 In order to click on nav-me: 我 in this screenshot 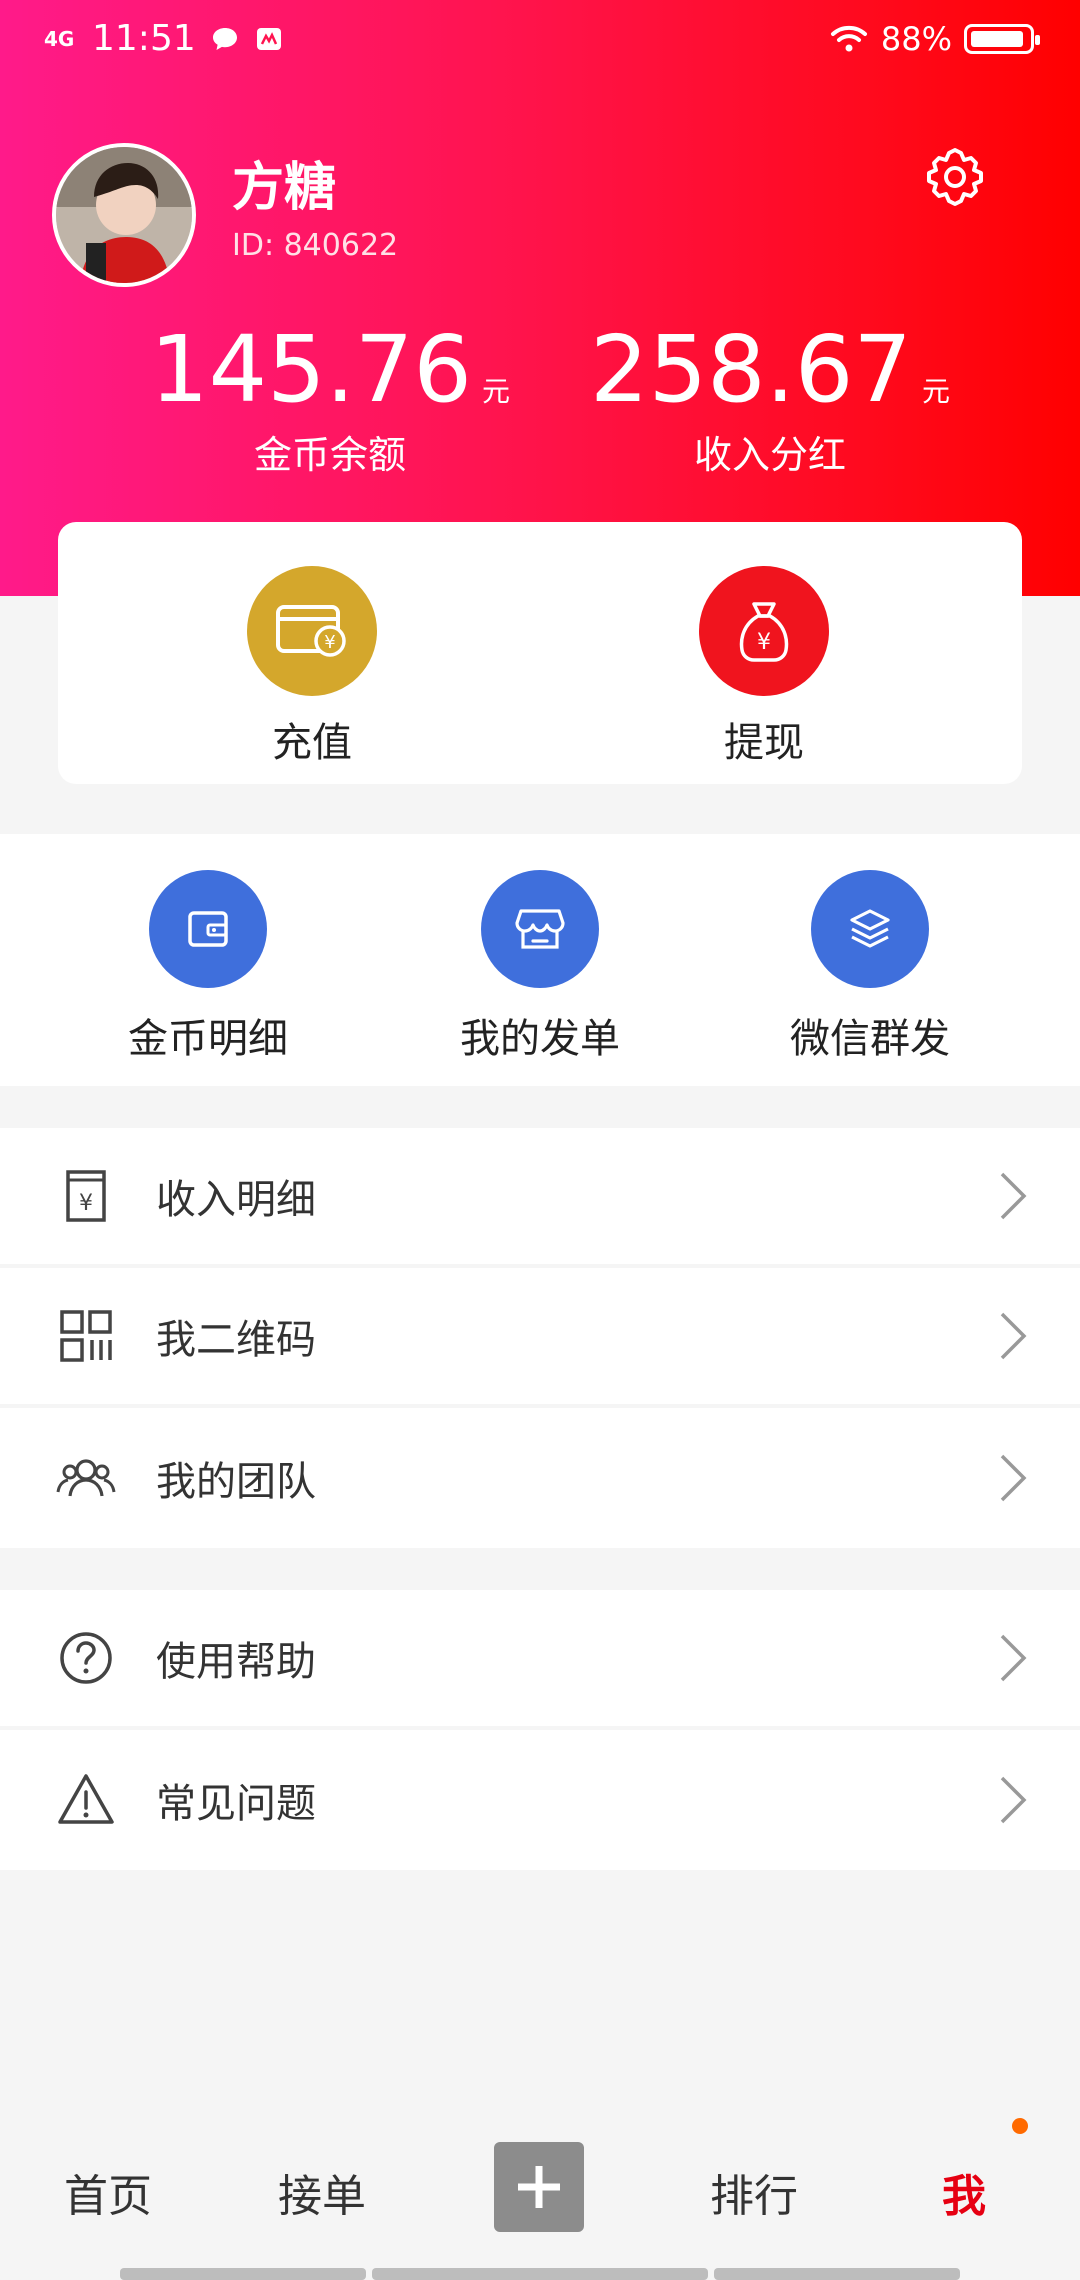, I will do `click(964, 2192)`.